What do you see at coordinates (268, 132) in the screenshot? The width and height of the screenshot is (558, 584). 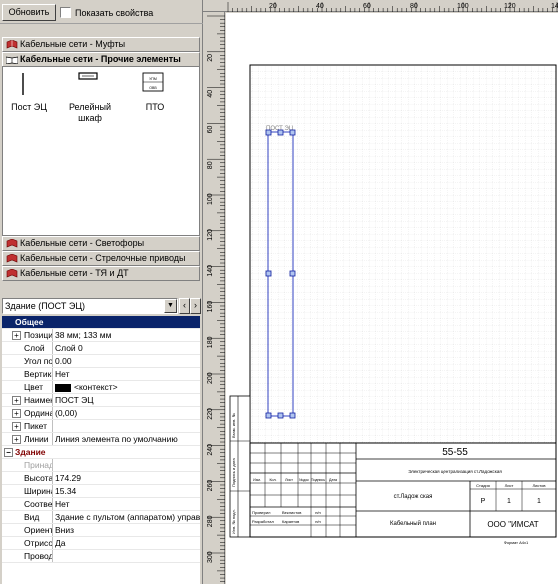 I see `handle-top-left` at bounding box center [268, 132].